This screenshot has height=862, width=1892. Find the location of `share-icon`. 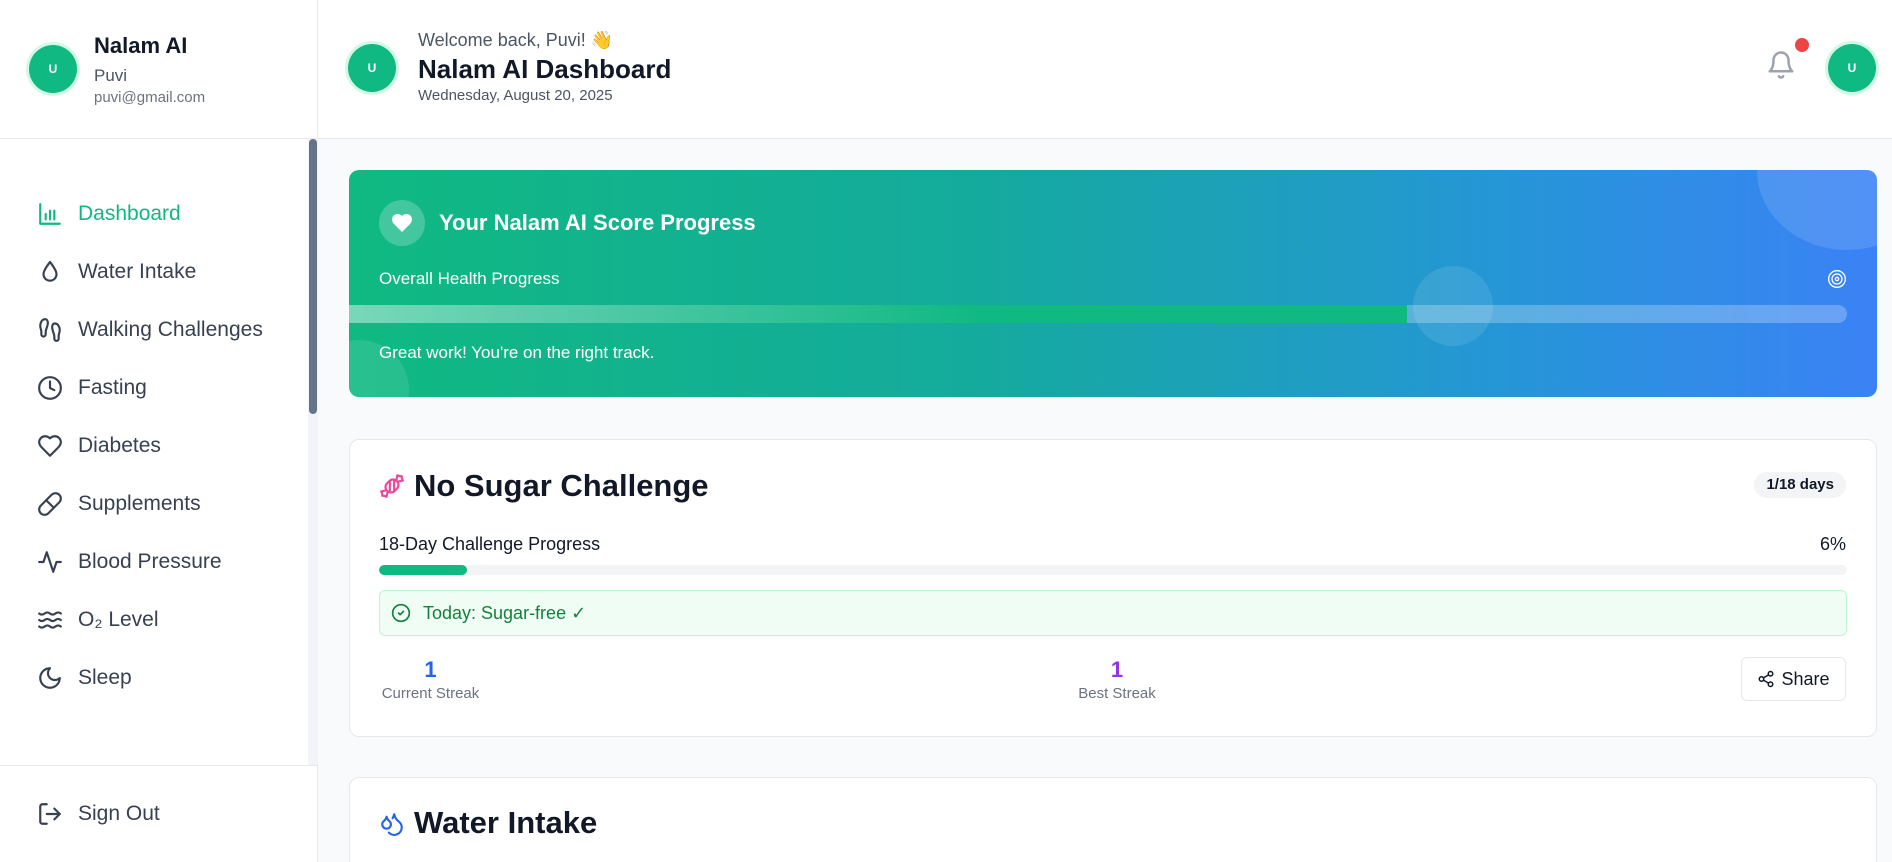

share-icon is located at coordinates (1766, 679).